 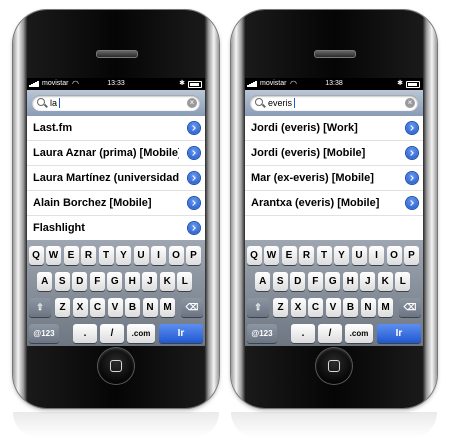 I want to click on reflection, so click(x=334, y=425).